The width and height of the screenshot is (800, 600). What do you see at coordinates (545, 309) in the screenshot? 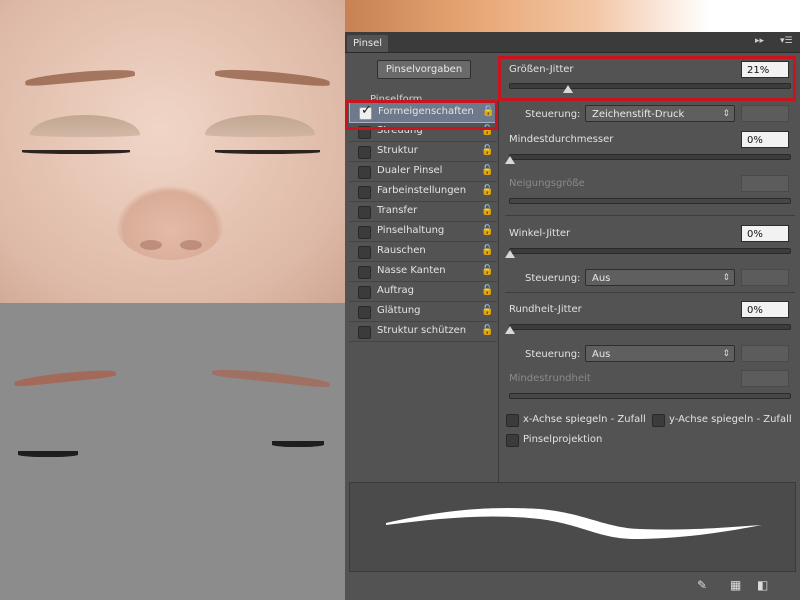
I see `roundness-jitter-label: Rundheit-Jitter` at bounding box center [545, 309].